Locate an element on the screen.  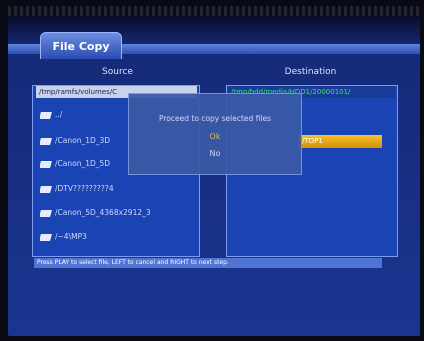
destination-selected-item: /TOP1 is located at coordinates (340, 141).